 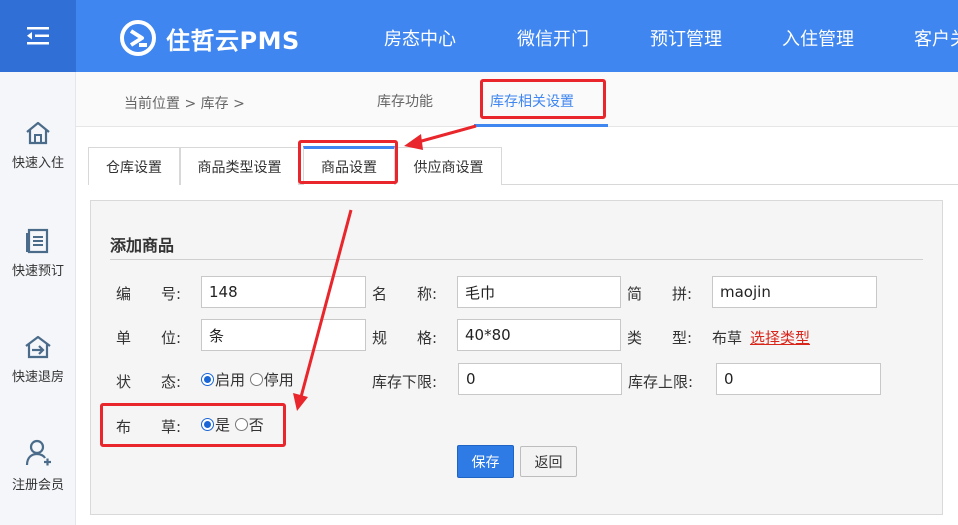 I want to click on type-value: 布草, so click(x=727, y=338).